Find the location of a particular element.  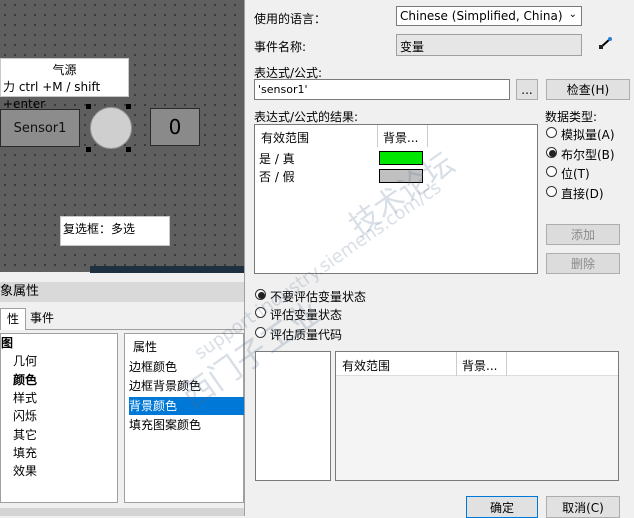

tree-item-other: 其它 is located at coordinates (25, 434).